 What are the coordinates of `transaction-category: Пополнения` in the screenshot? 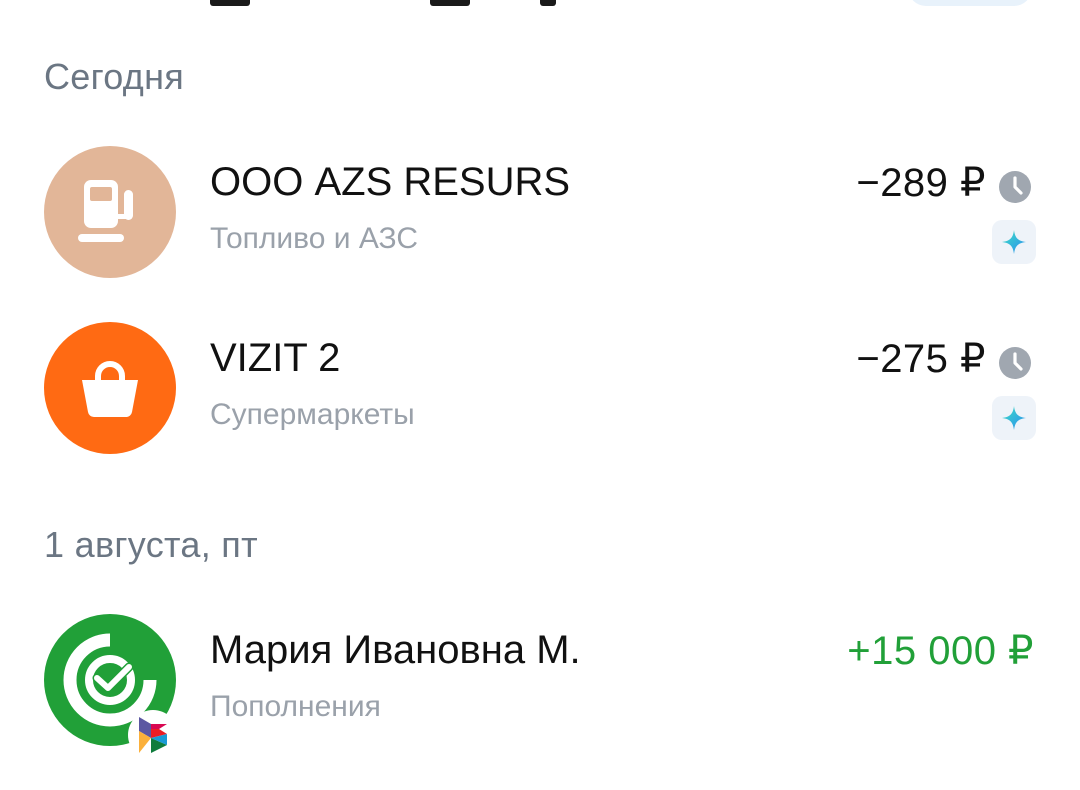 It's located at (295, 706).